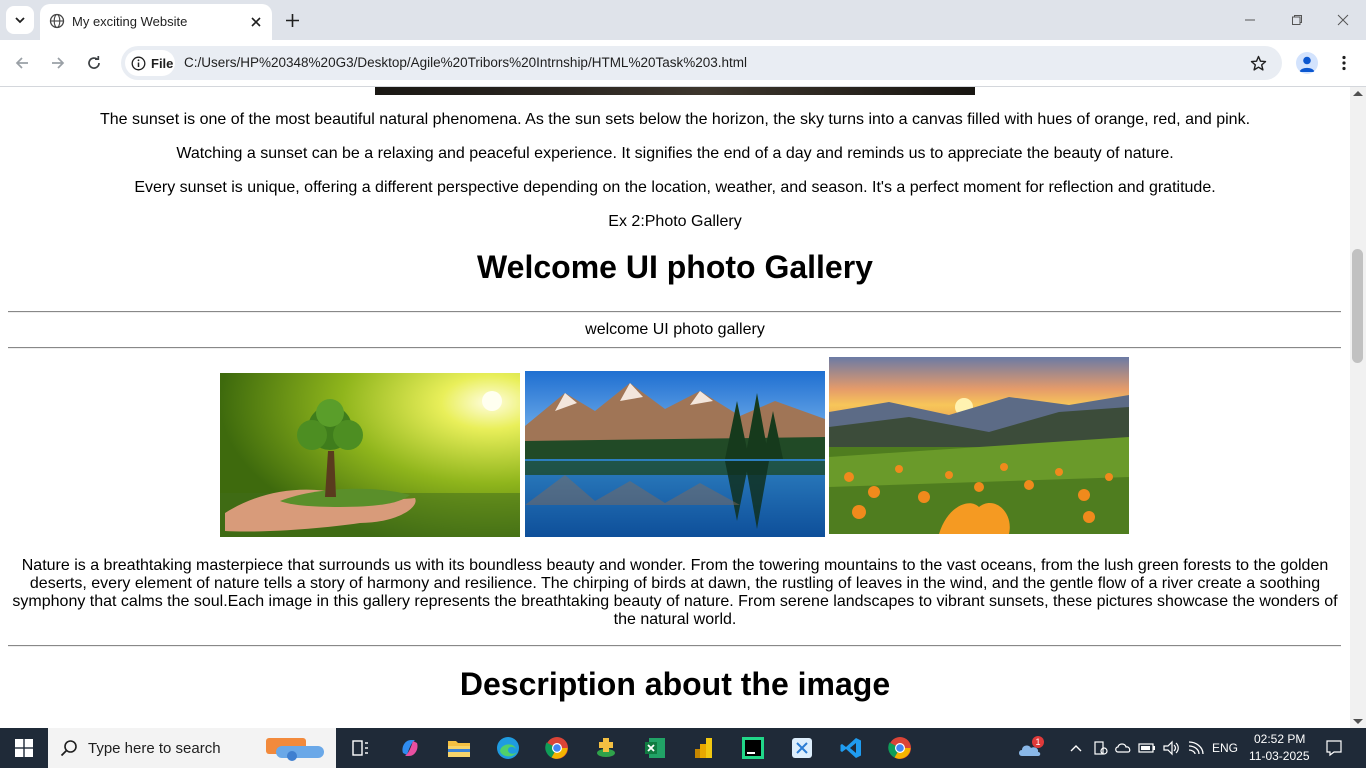  I want to click on taskbar-search-box: Type here to search, so click(192, 748).